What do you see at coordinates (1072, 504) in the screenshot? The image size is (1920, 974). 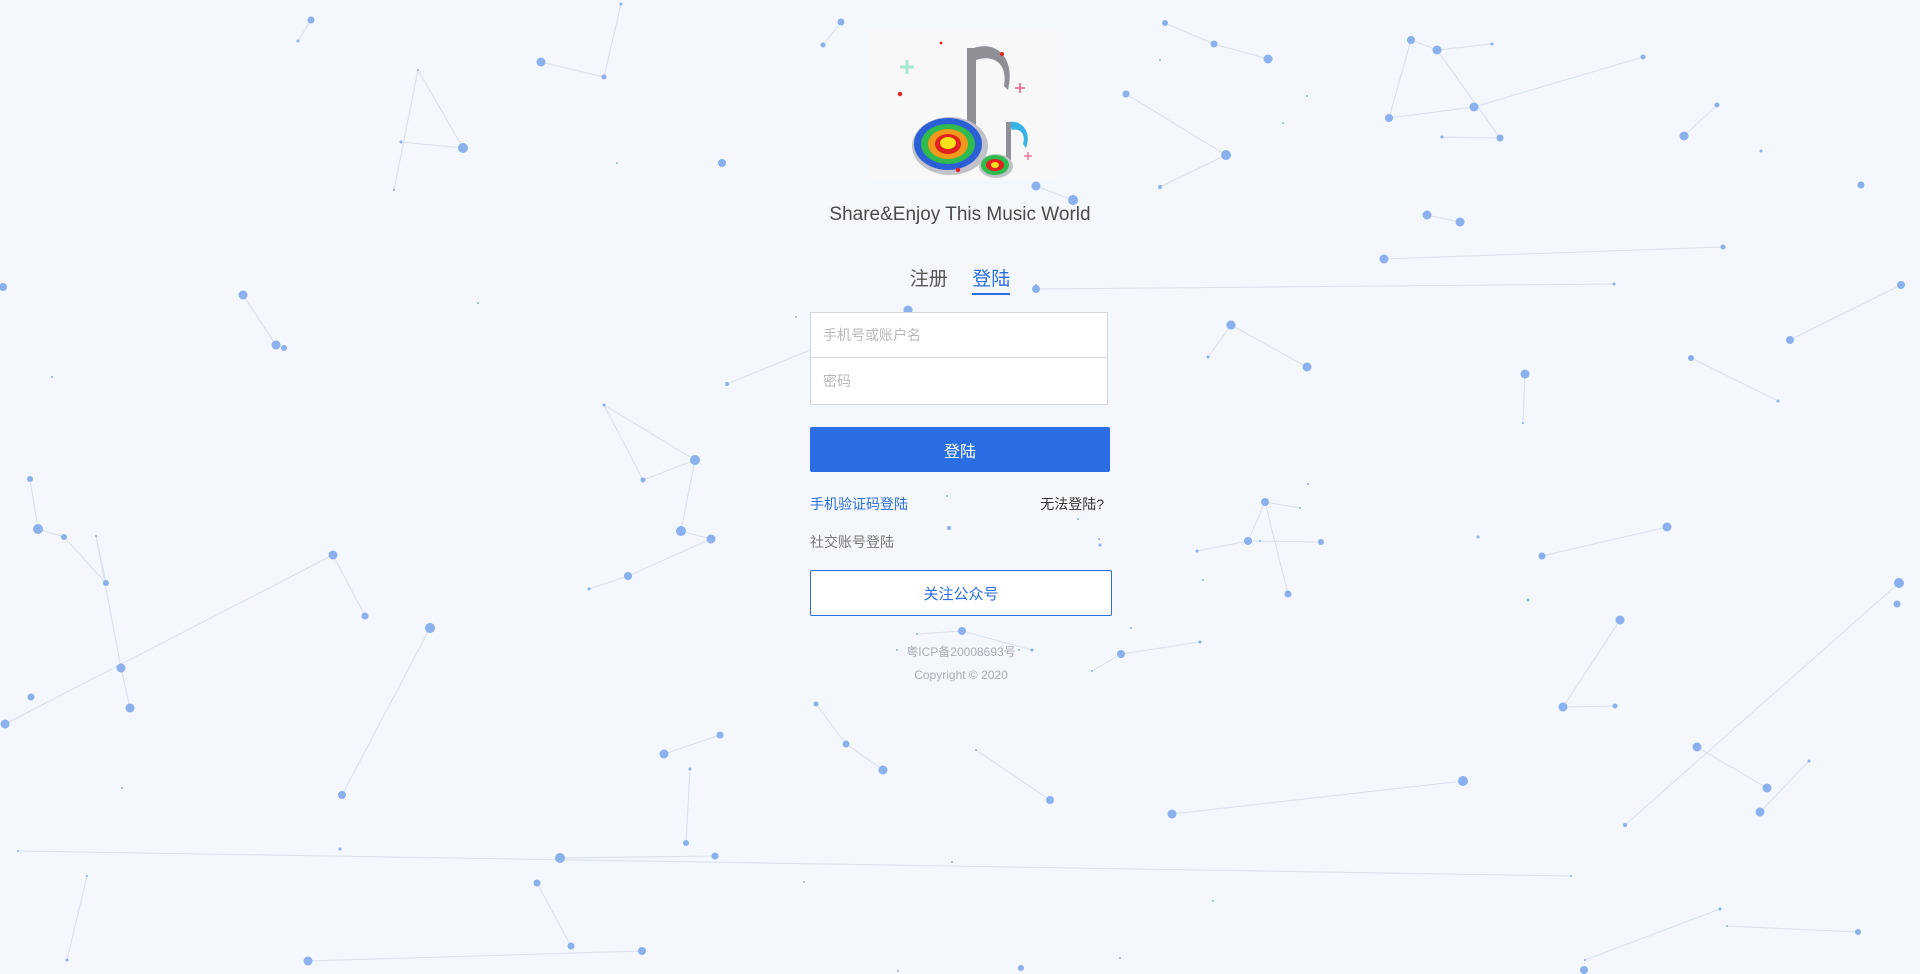 I see `cant-login-link: 无法登陆?` at bounding box center [1072, 504].